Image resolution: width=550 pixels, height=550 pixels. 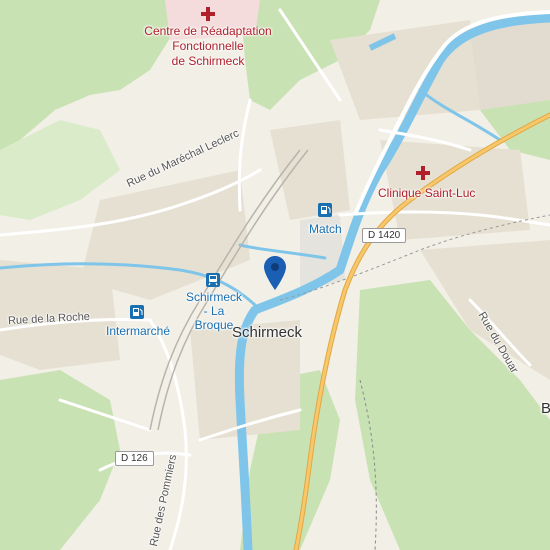 What do you see at coordinates (384, 235) in the screenshot?
I see `road-shield-d1420: D 1420` at bounding box center [384, 235].